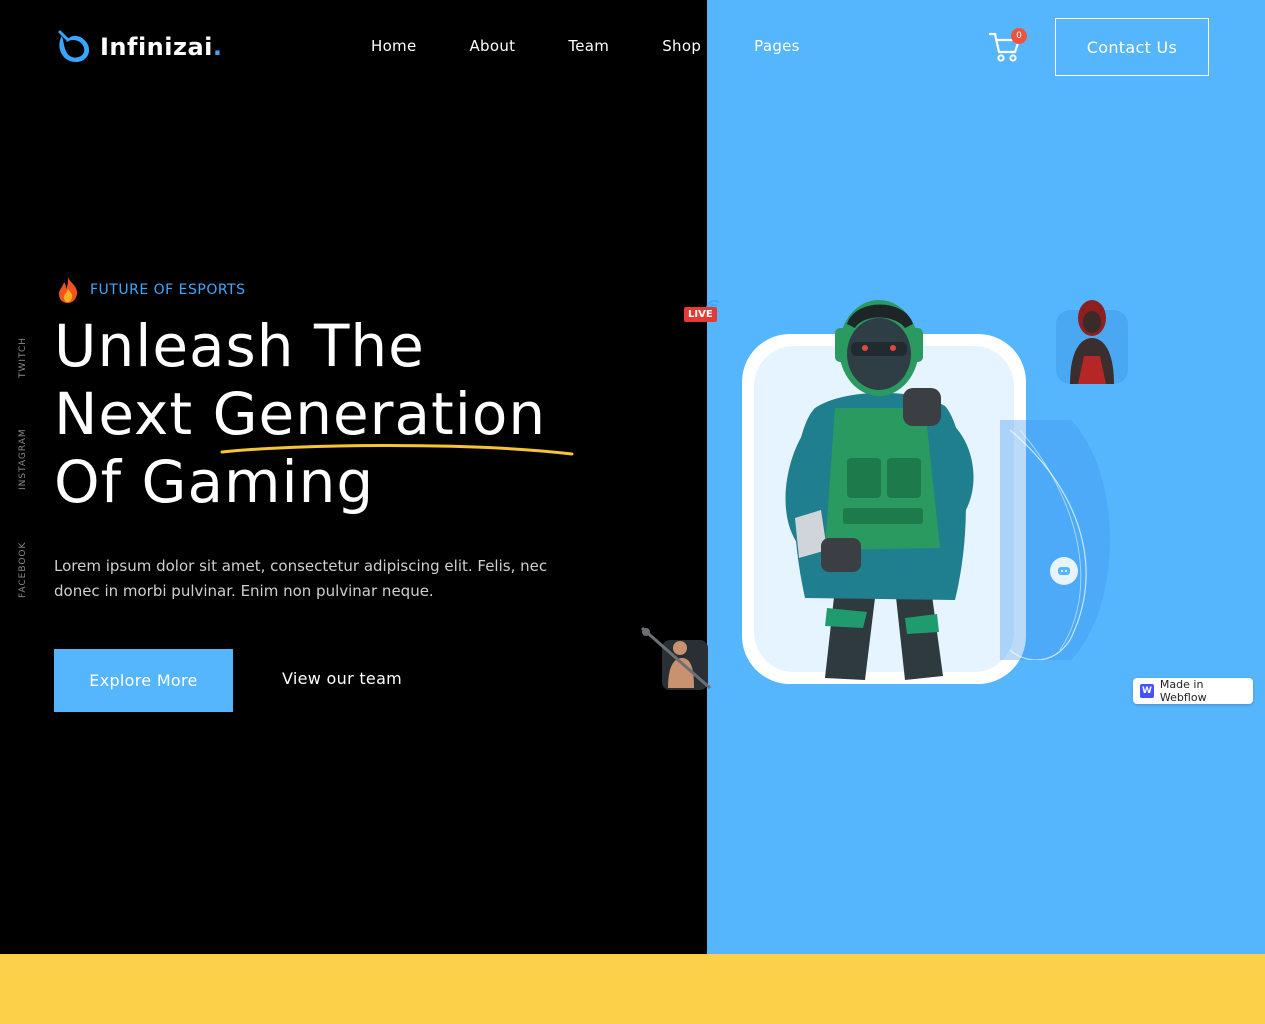  What do you see at coordinates (1132, 47) in the screenshot?
I see `contact-us-button: Contact Us` at bounding box center [1132, 47].